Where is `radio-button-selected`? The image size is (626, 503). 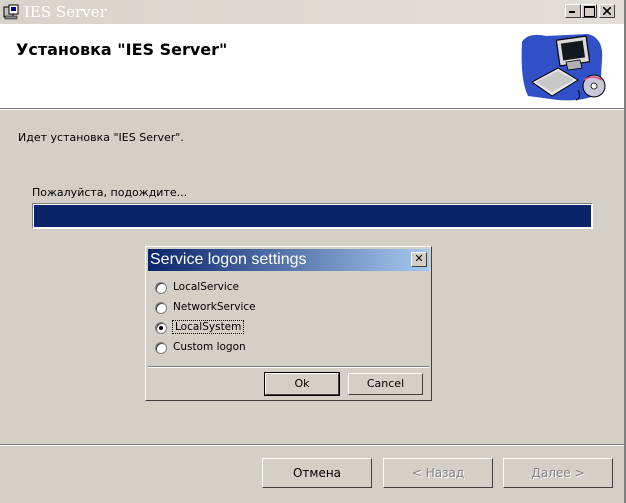
radio-button-selected is located at coordinates (161, 328).